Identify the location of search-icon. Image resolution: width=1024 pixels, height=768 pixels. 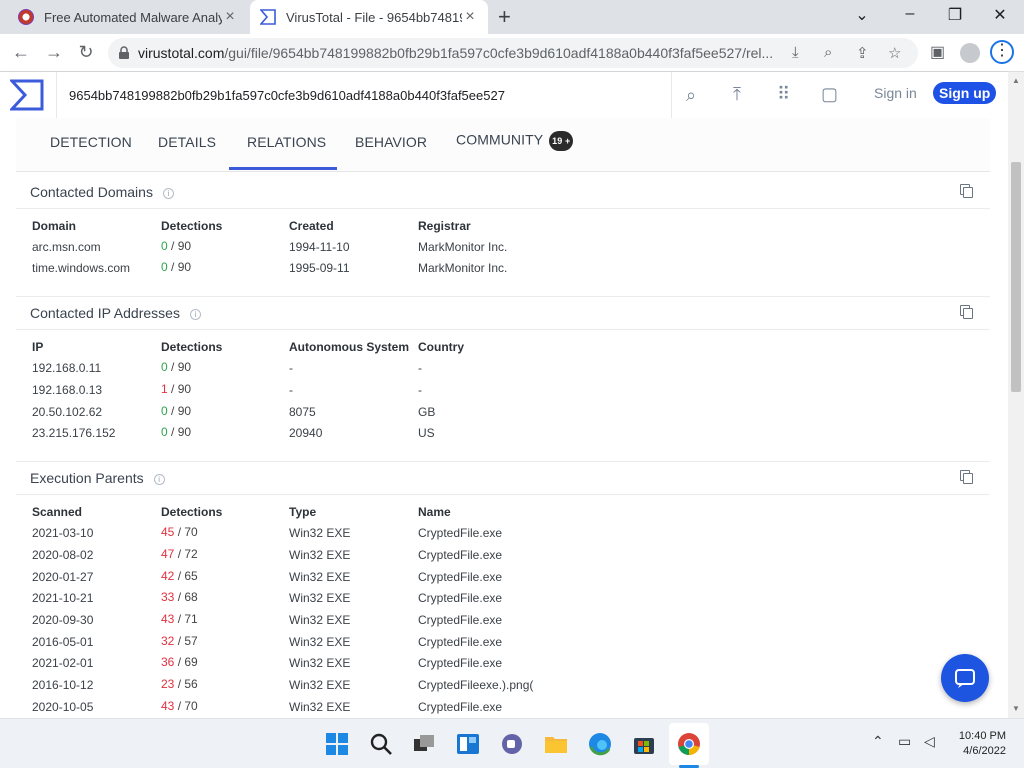
(381, 744).